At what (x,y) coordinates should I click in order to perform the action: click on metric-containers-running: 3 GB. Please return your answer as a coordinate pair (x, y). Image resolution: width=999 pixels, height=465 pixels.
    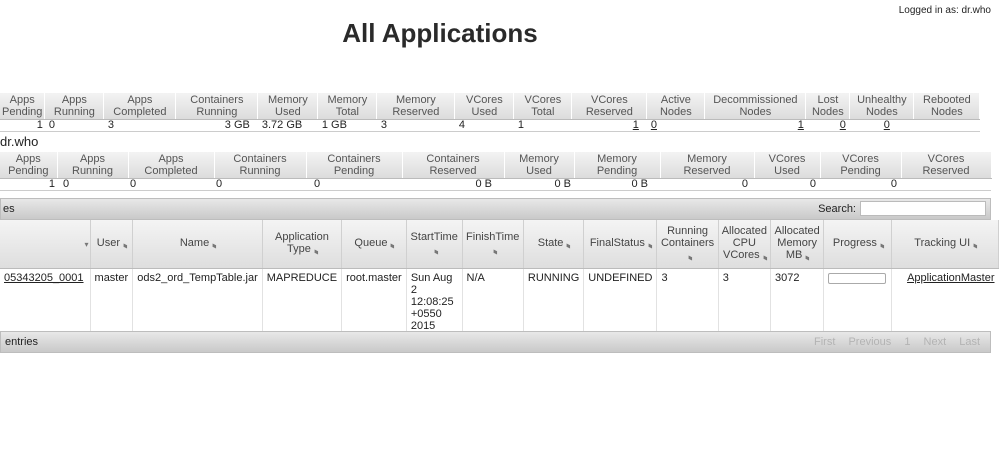
    Looking at the image, I should click on (216, 125).